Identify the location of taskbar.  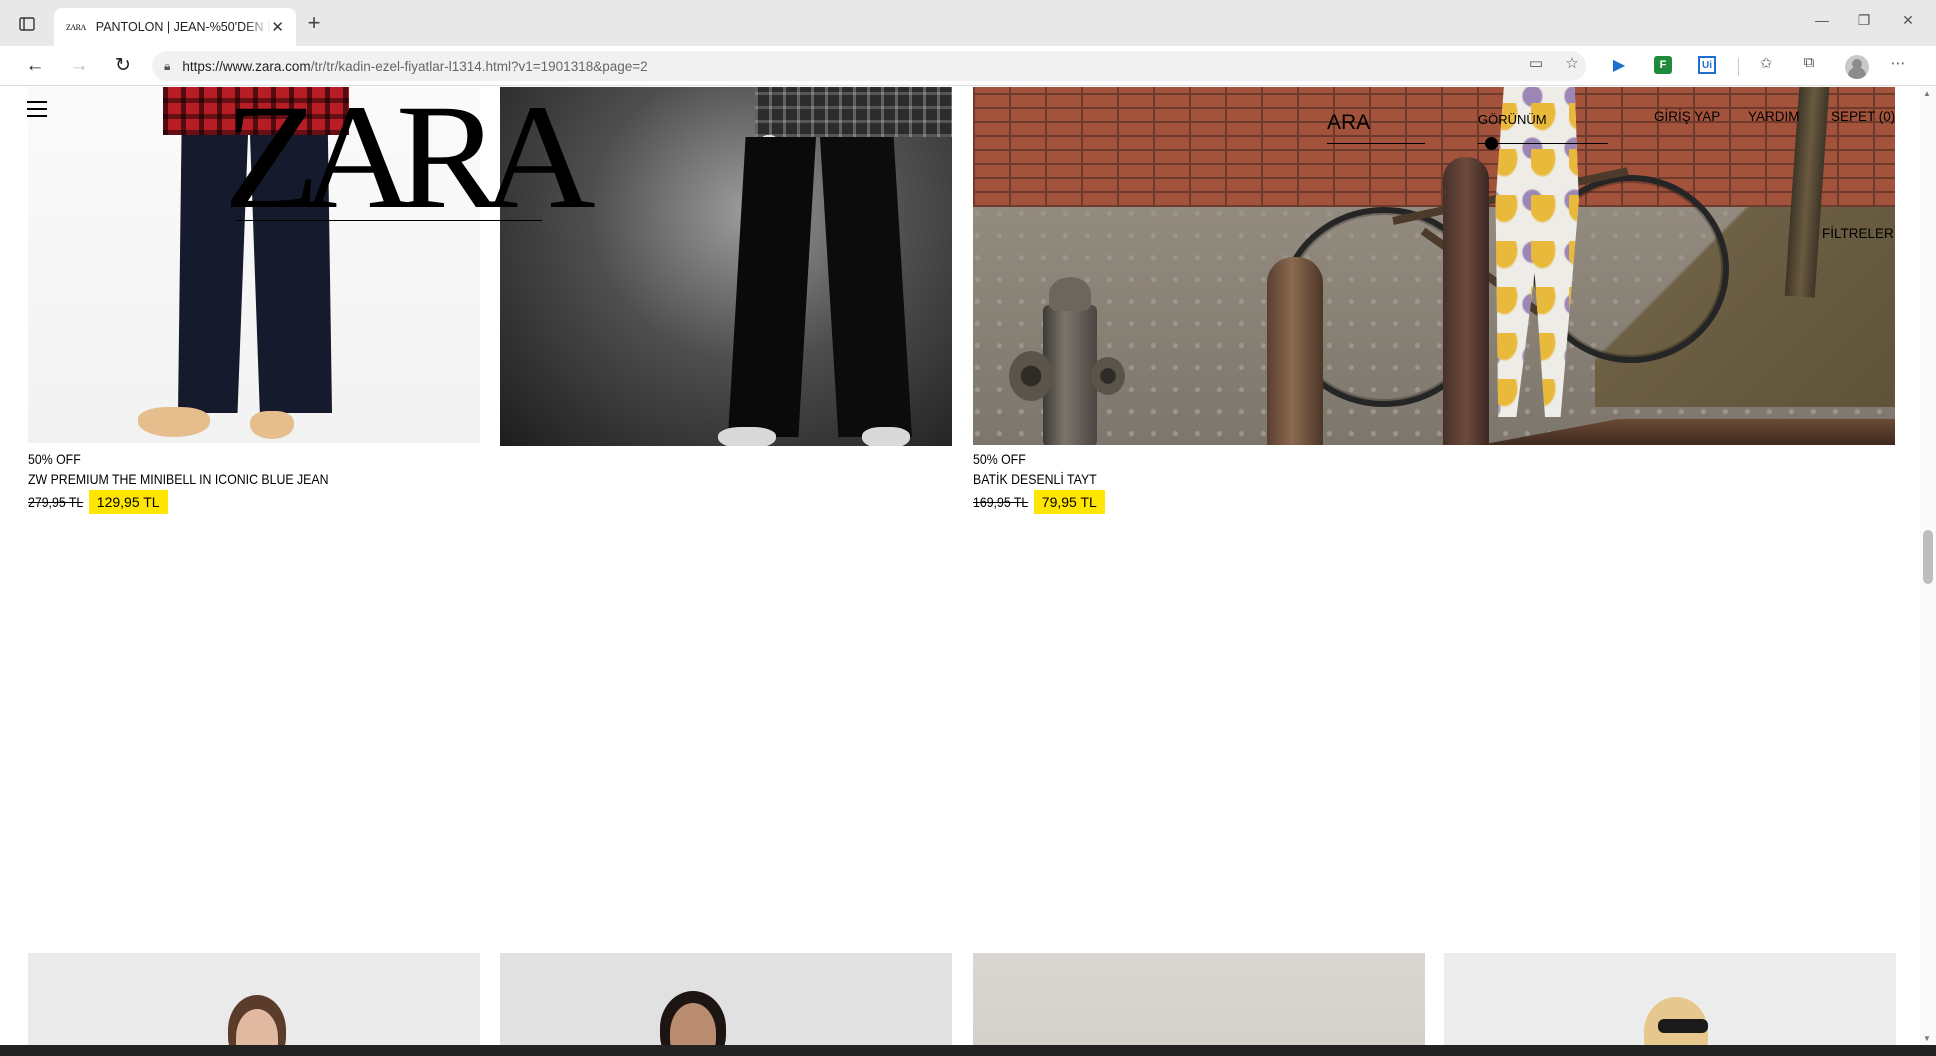
(968, 1050).